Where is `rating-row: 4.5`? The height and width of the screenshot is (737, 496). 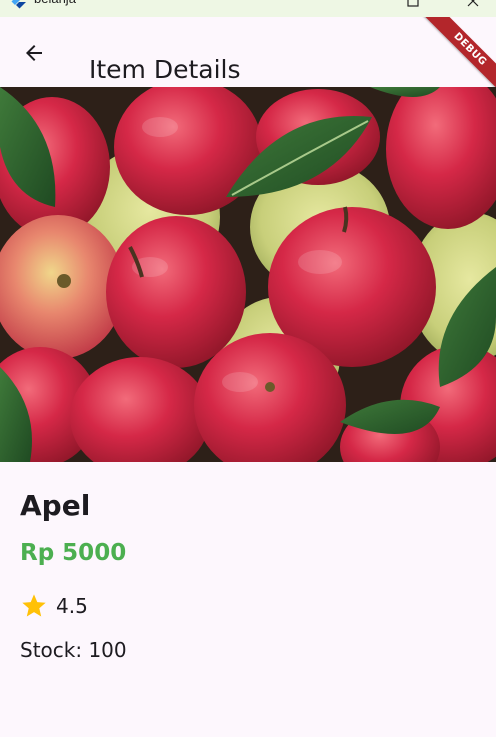 rating-row: 4.5 is located at coordinates (54, 606).